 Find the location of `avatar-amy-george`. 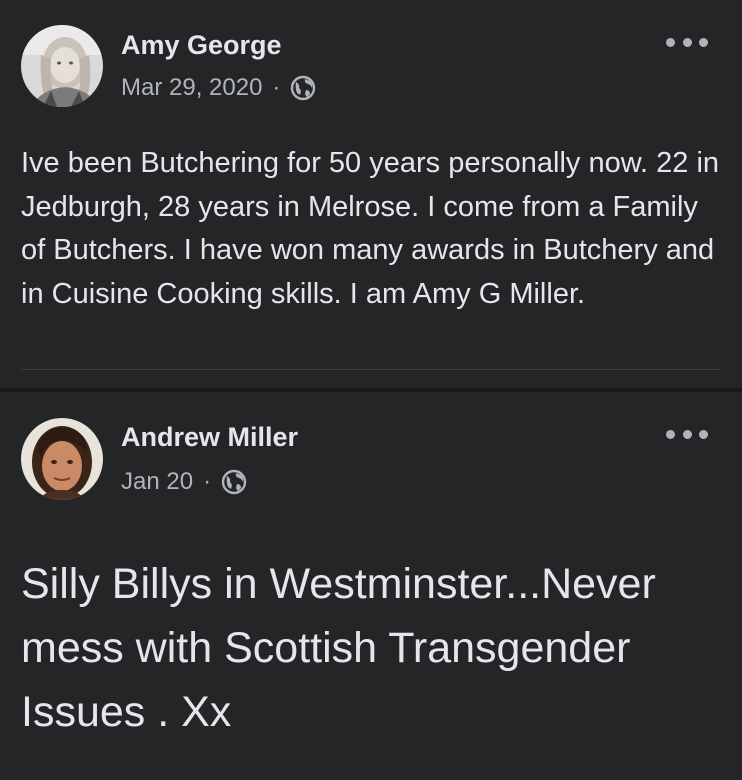

avatar-amy-george is located at coordinates (62, 66).